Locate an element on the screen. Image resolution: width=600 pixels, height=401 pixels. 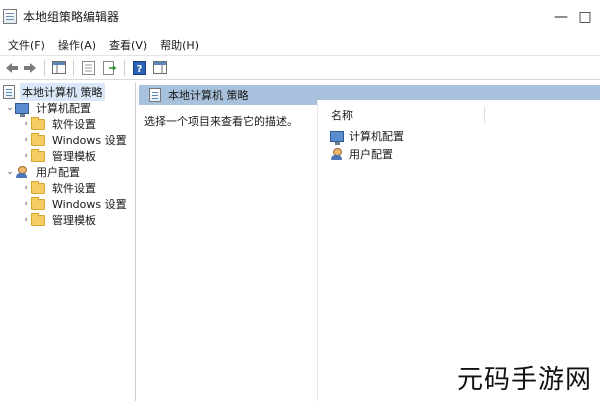
menu-bar: 文件(F) 操作(A) 查看(V) 帮助(H) is located at coordinates (300, 44).